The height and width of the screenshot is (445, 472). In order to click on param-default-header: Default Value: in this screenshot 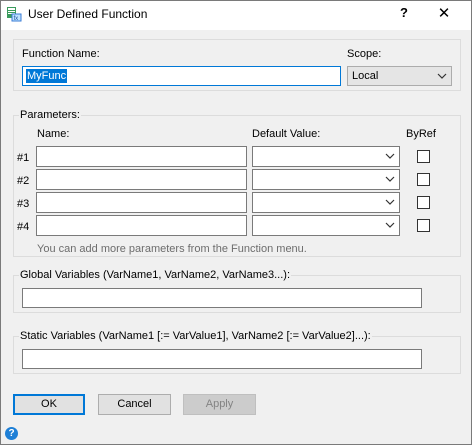, I will do `click(286, 134)`.